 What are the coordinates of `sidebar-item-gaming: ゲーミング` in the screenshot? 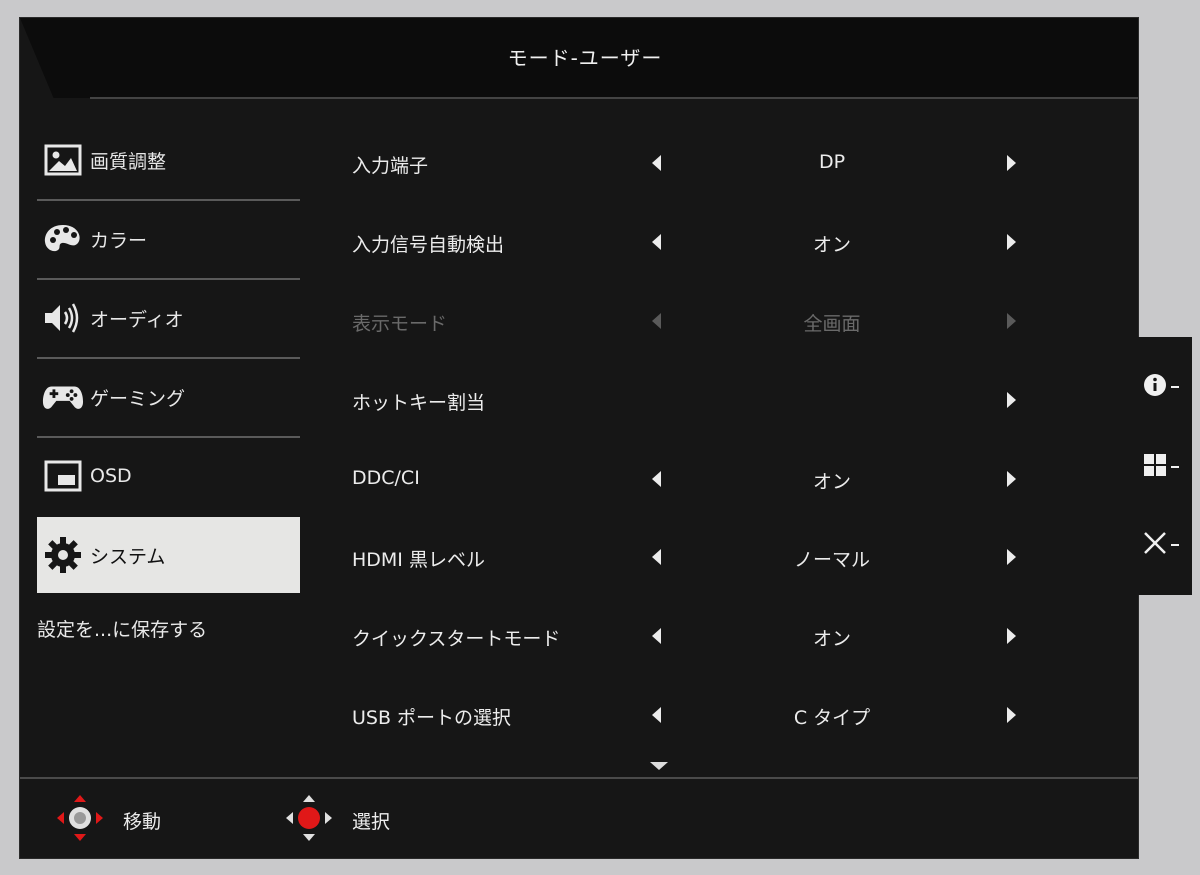 It's located at (168, 397).